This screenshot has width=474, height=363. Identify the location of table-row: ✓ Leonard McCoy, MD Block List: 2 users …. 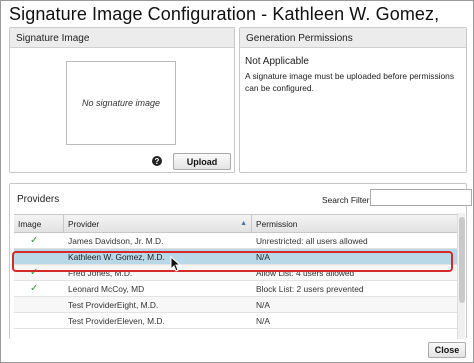
(239, 289).